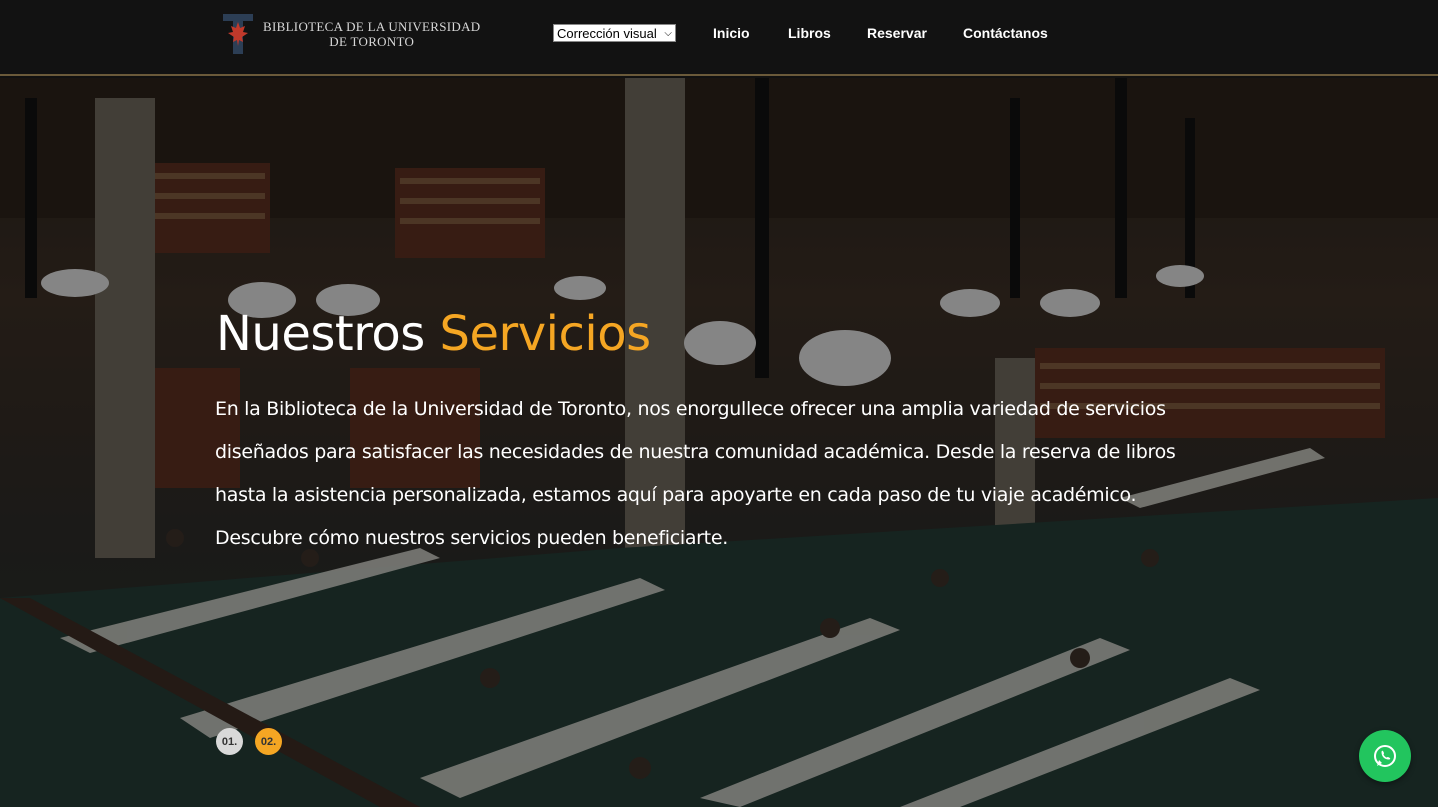 This screenshot has height=807, width=1438. I want to click on hero-title-main: Nuestros, so click(320, 334).